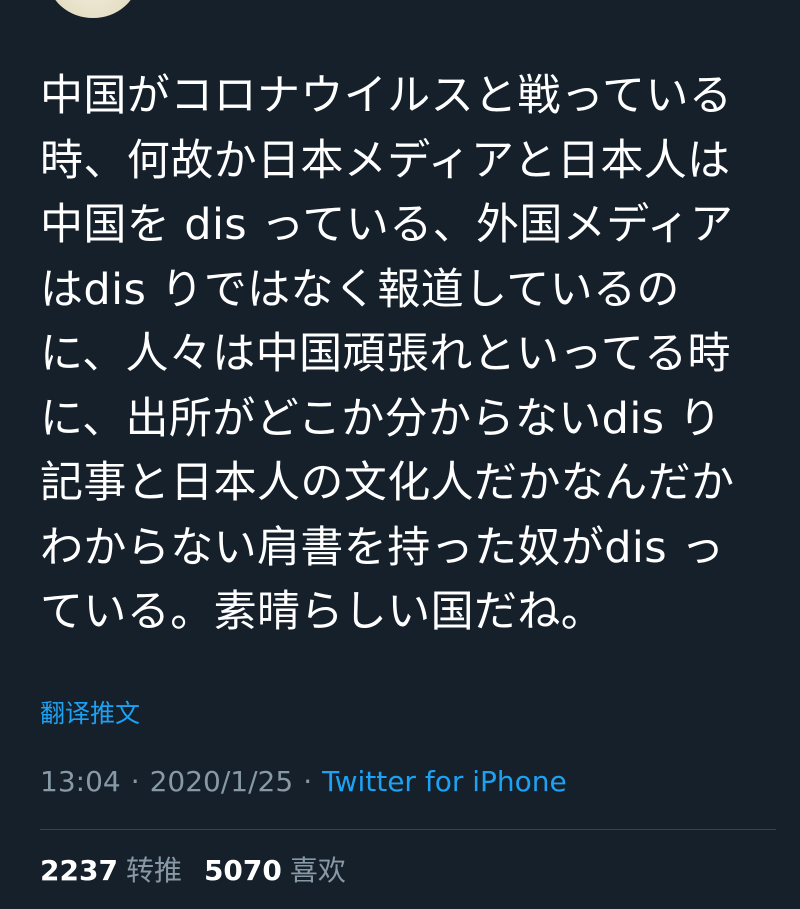 This screenshot has height=909, width=800. Describe the element at coordinates (221, 781) in the screenshot. I see `tweet-date: 2020/1/25` at that location.